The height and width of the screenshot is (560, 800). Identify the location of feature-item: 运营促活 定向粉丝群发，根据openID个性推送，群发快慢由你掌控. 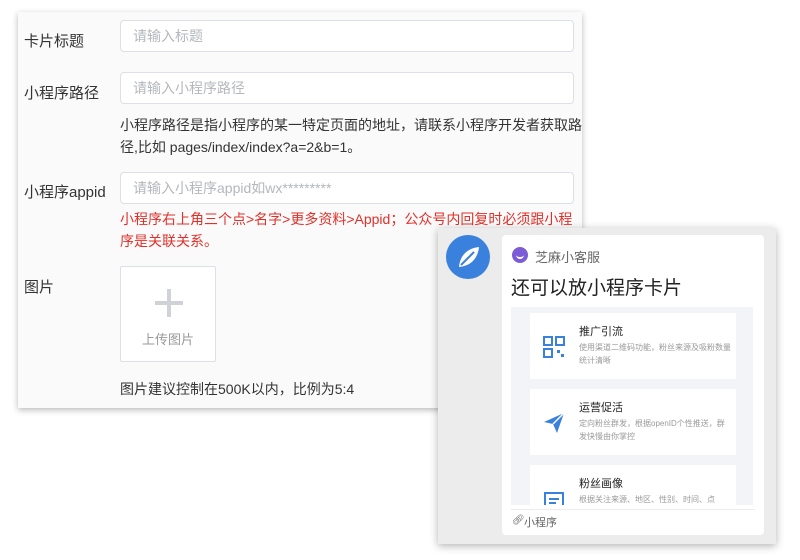
(633, 422).